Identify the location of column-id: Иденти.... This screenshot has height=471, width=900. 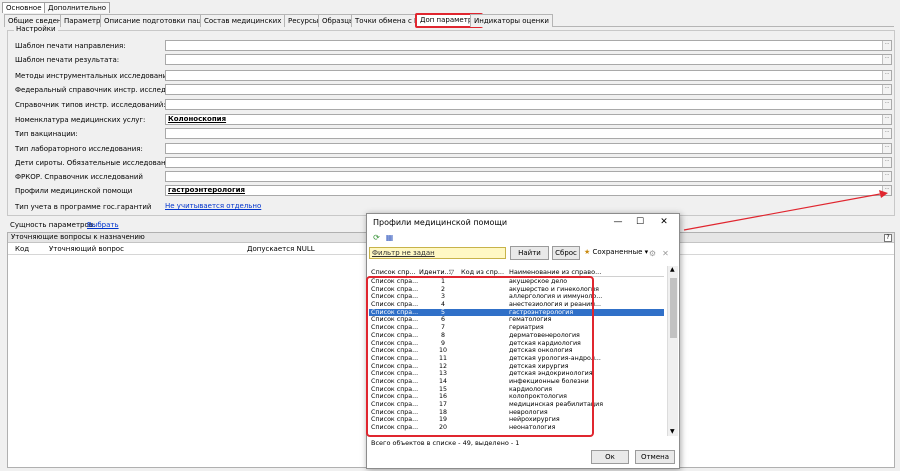
(435, 272).